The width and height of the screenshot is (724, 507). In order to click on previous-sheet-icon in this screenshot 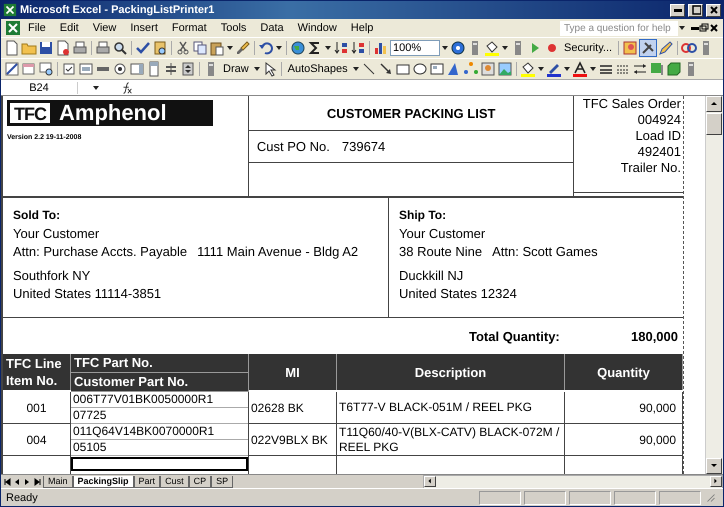, I will do `click(17, 482)`.